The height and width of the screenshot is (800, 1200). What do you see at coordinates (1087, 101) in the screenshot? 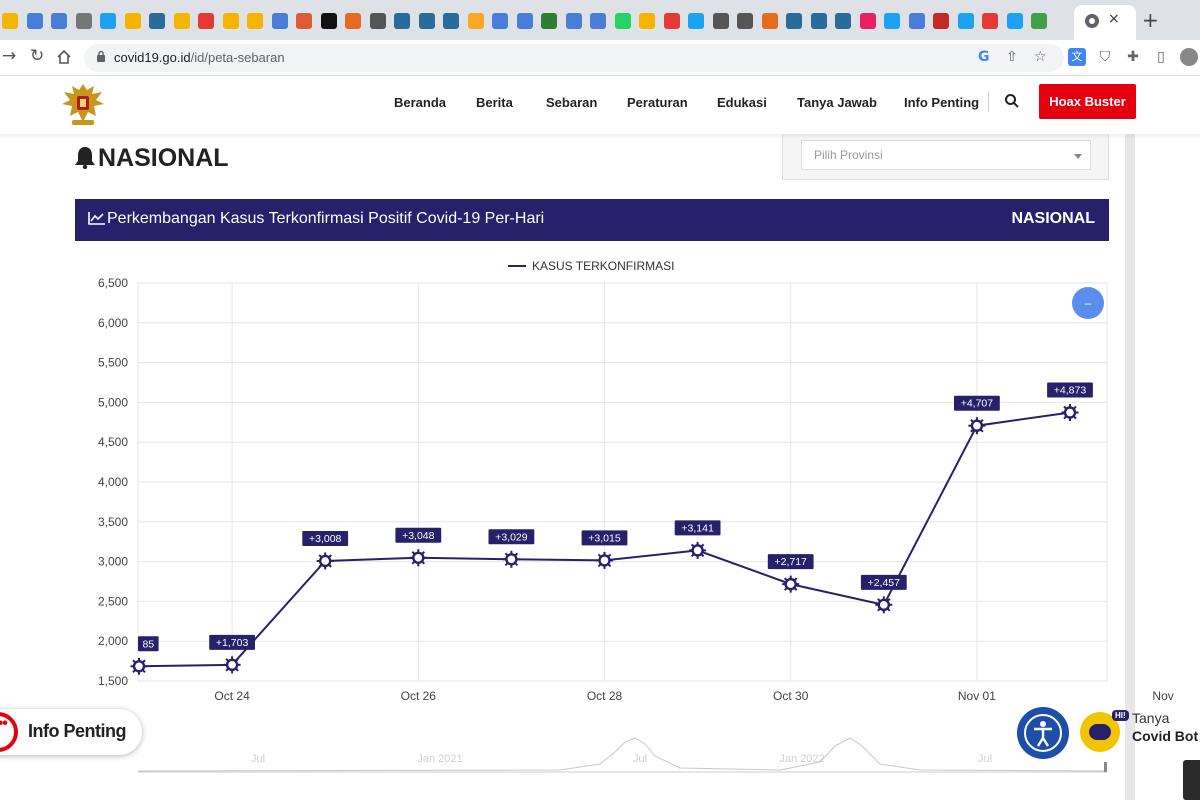
I see `hoax-buster-button: Hoax Buster` at bounding box center [1087, 101].